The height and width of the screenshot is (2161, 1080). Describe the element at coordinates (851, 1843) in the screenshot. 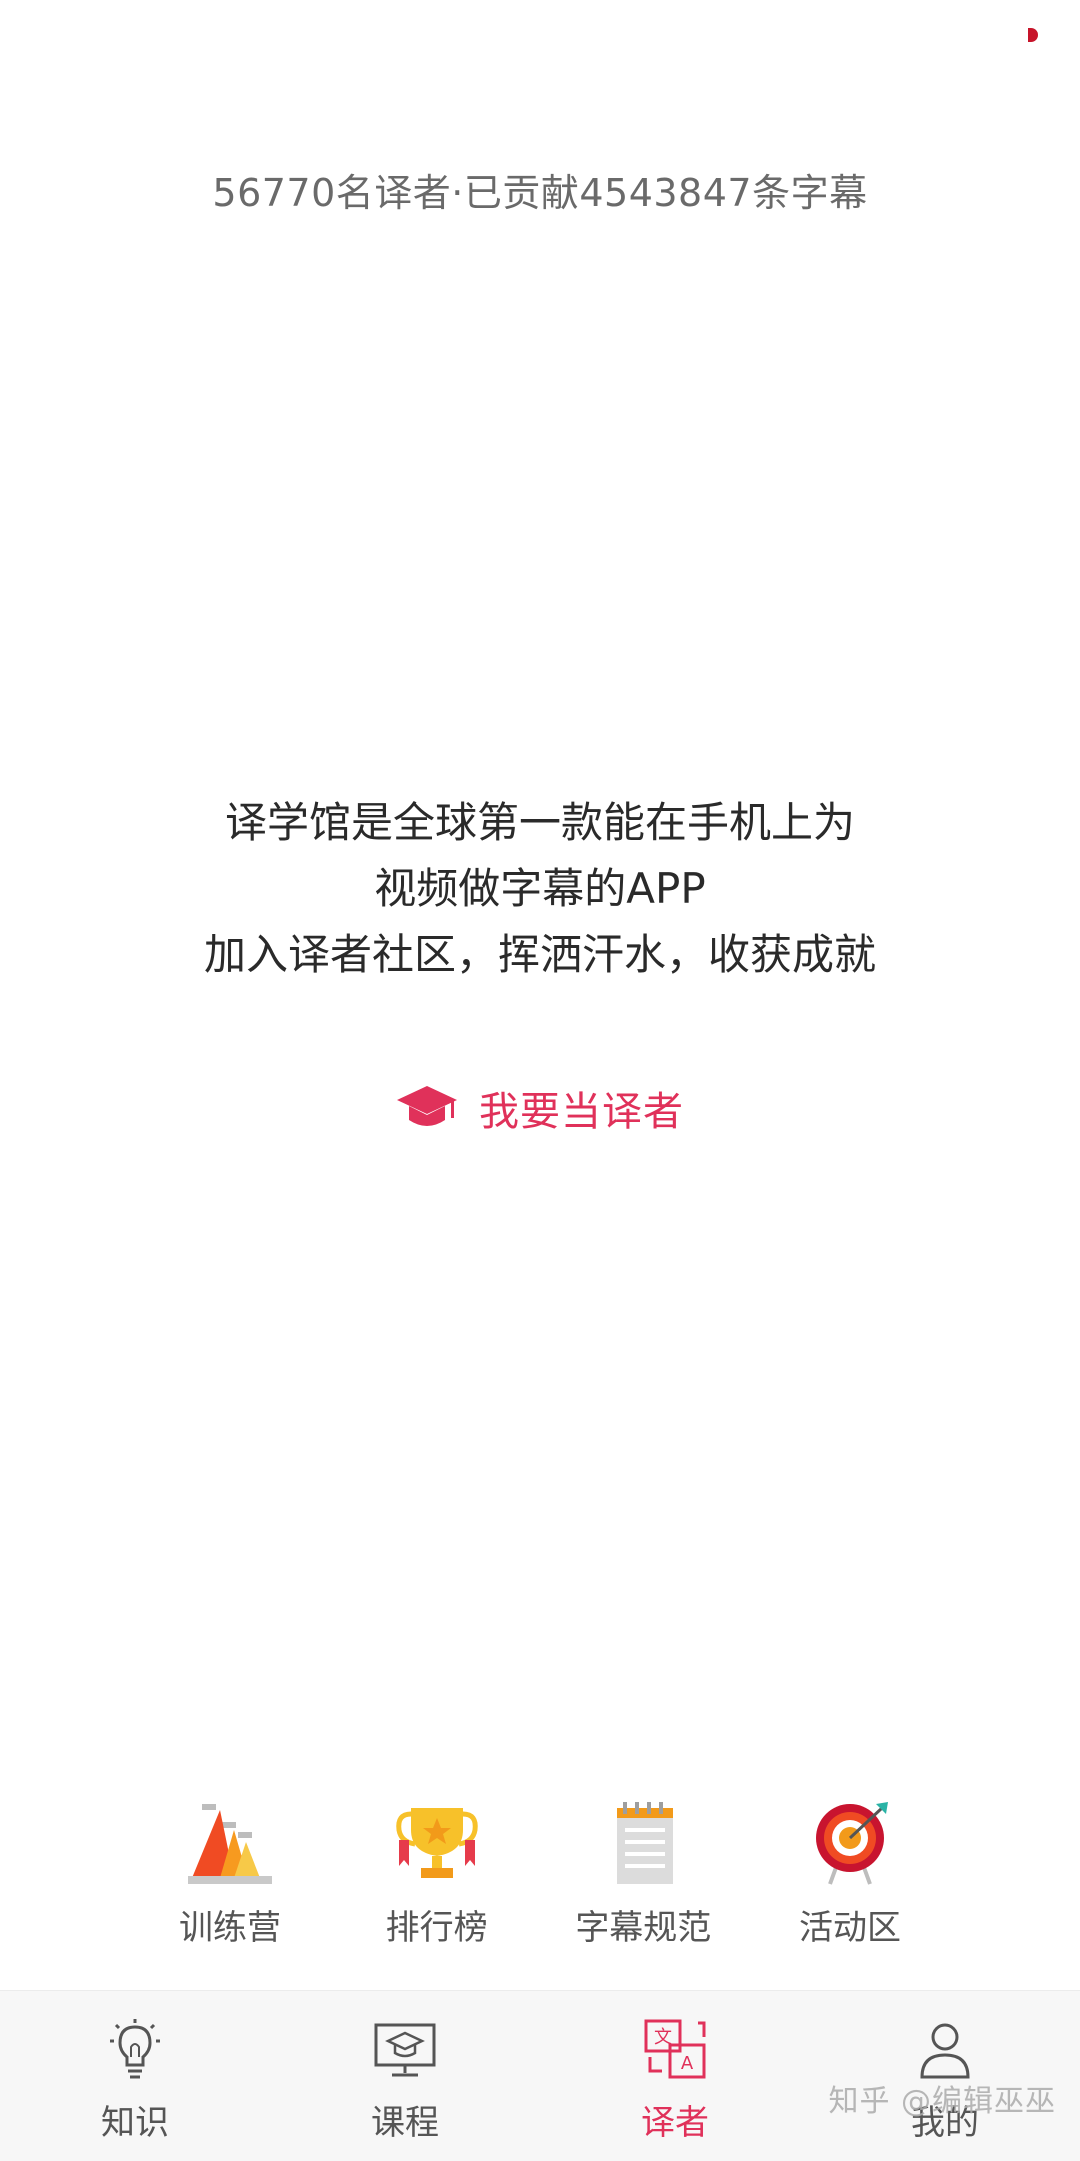

I see `target-icon` at that location.